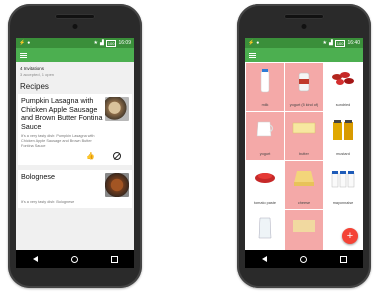  Describe the element at coordinates (90, 156) in the screenshot. I see `thumbs-up-icon: 👍` at that location.